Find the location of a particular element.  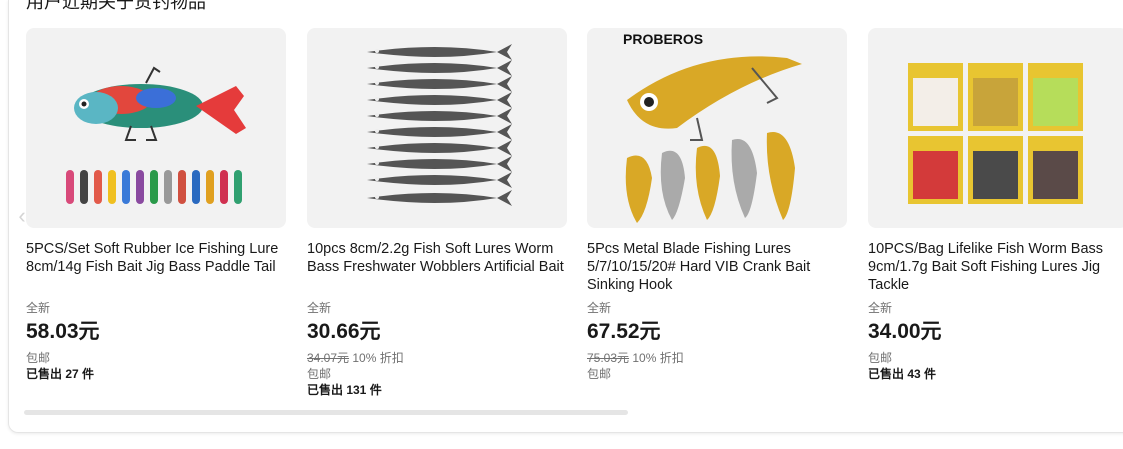

sold-count: 已售出 131 件 is located at coordinates (344, 390).